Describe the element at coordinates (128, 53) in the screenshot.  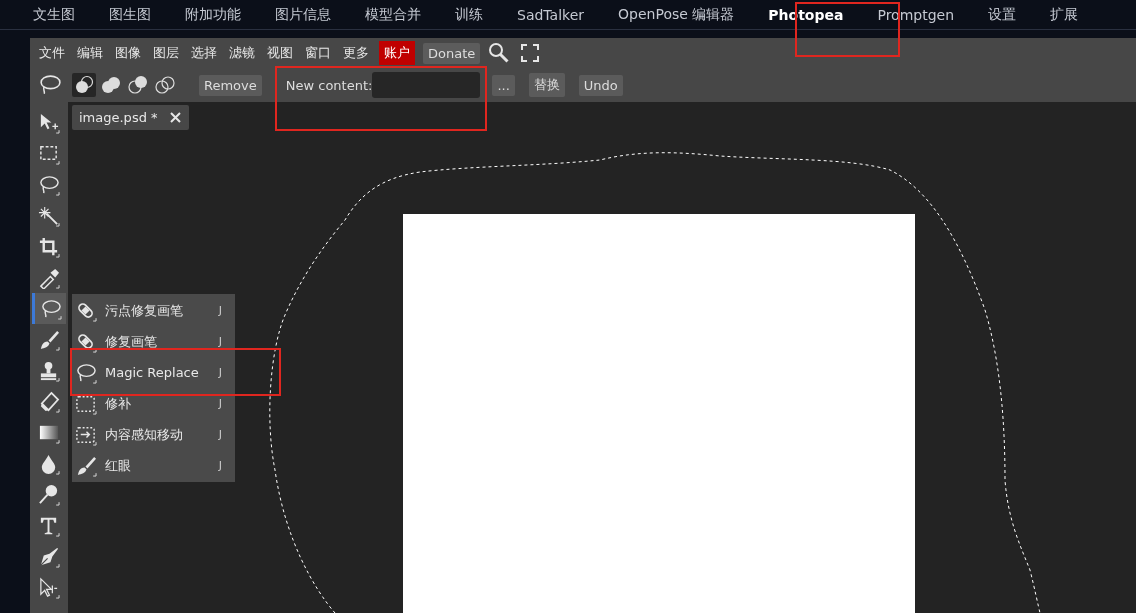
I see `menu-item: 图像` at that location.